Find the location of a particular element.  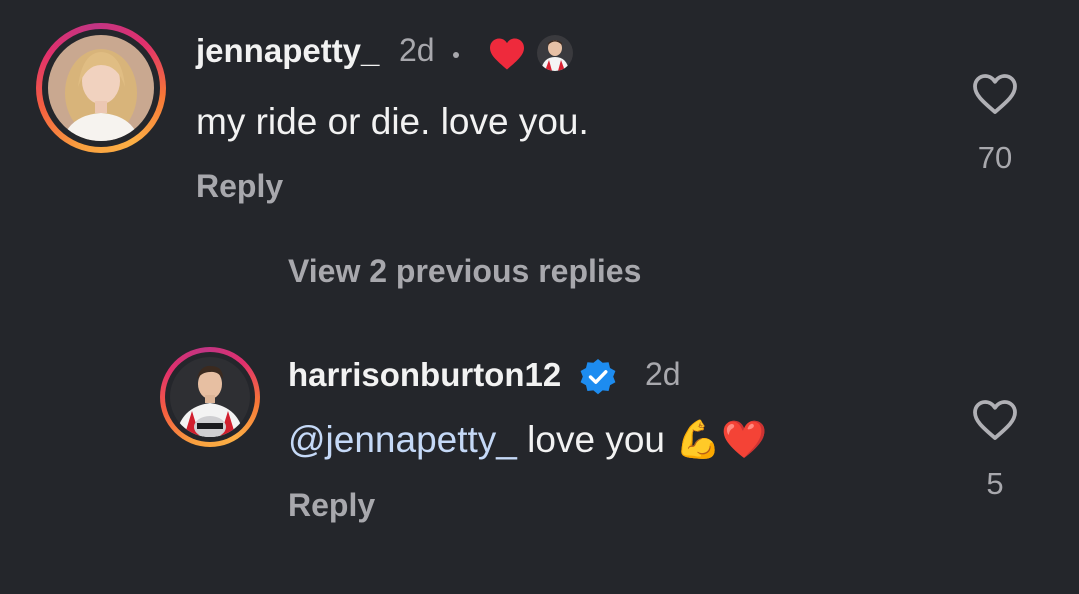

avatar-photo-jennapetty is located at coordinates (101, 88).